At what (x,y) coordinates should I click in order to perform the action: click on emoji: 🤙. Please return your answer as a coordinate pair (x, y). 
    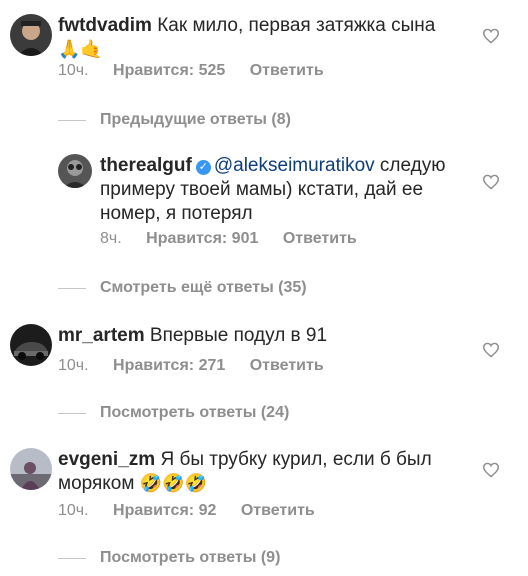
    Looking at the image, I should click on (91, 49).